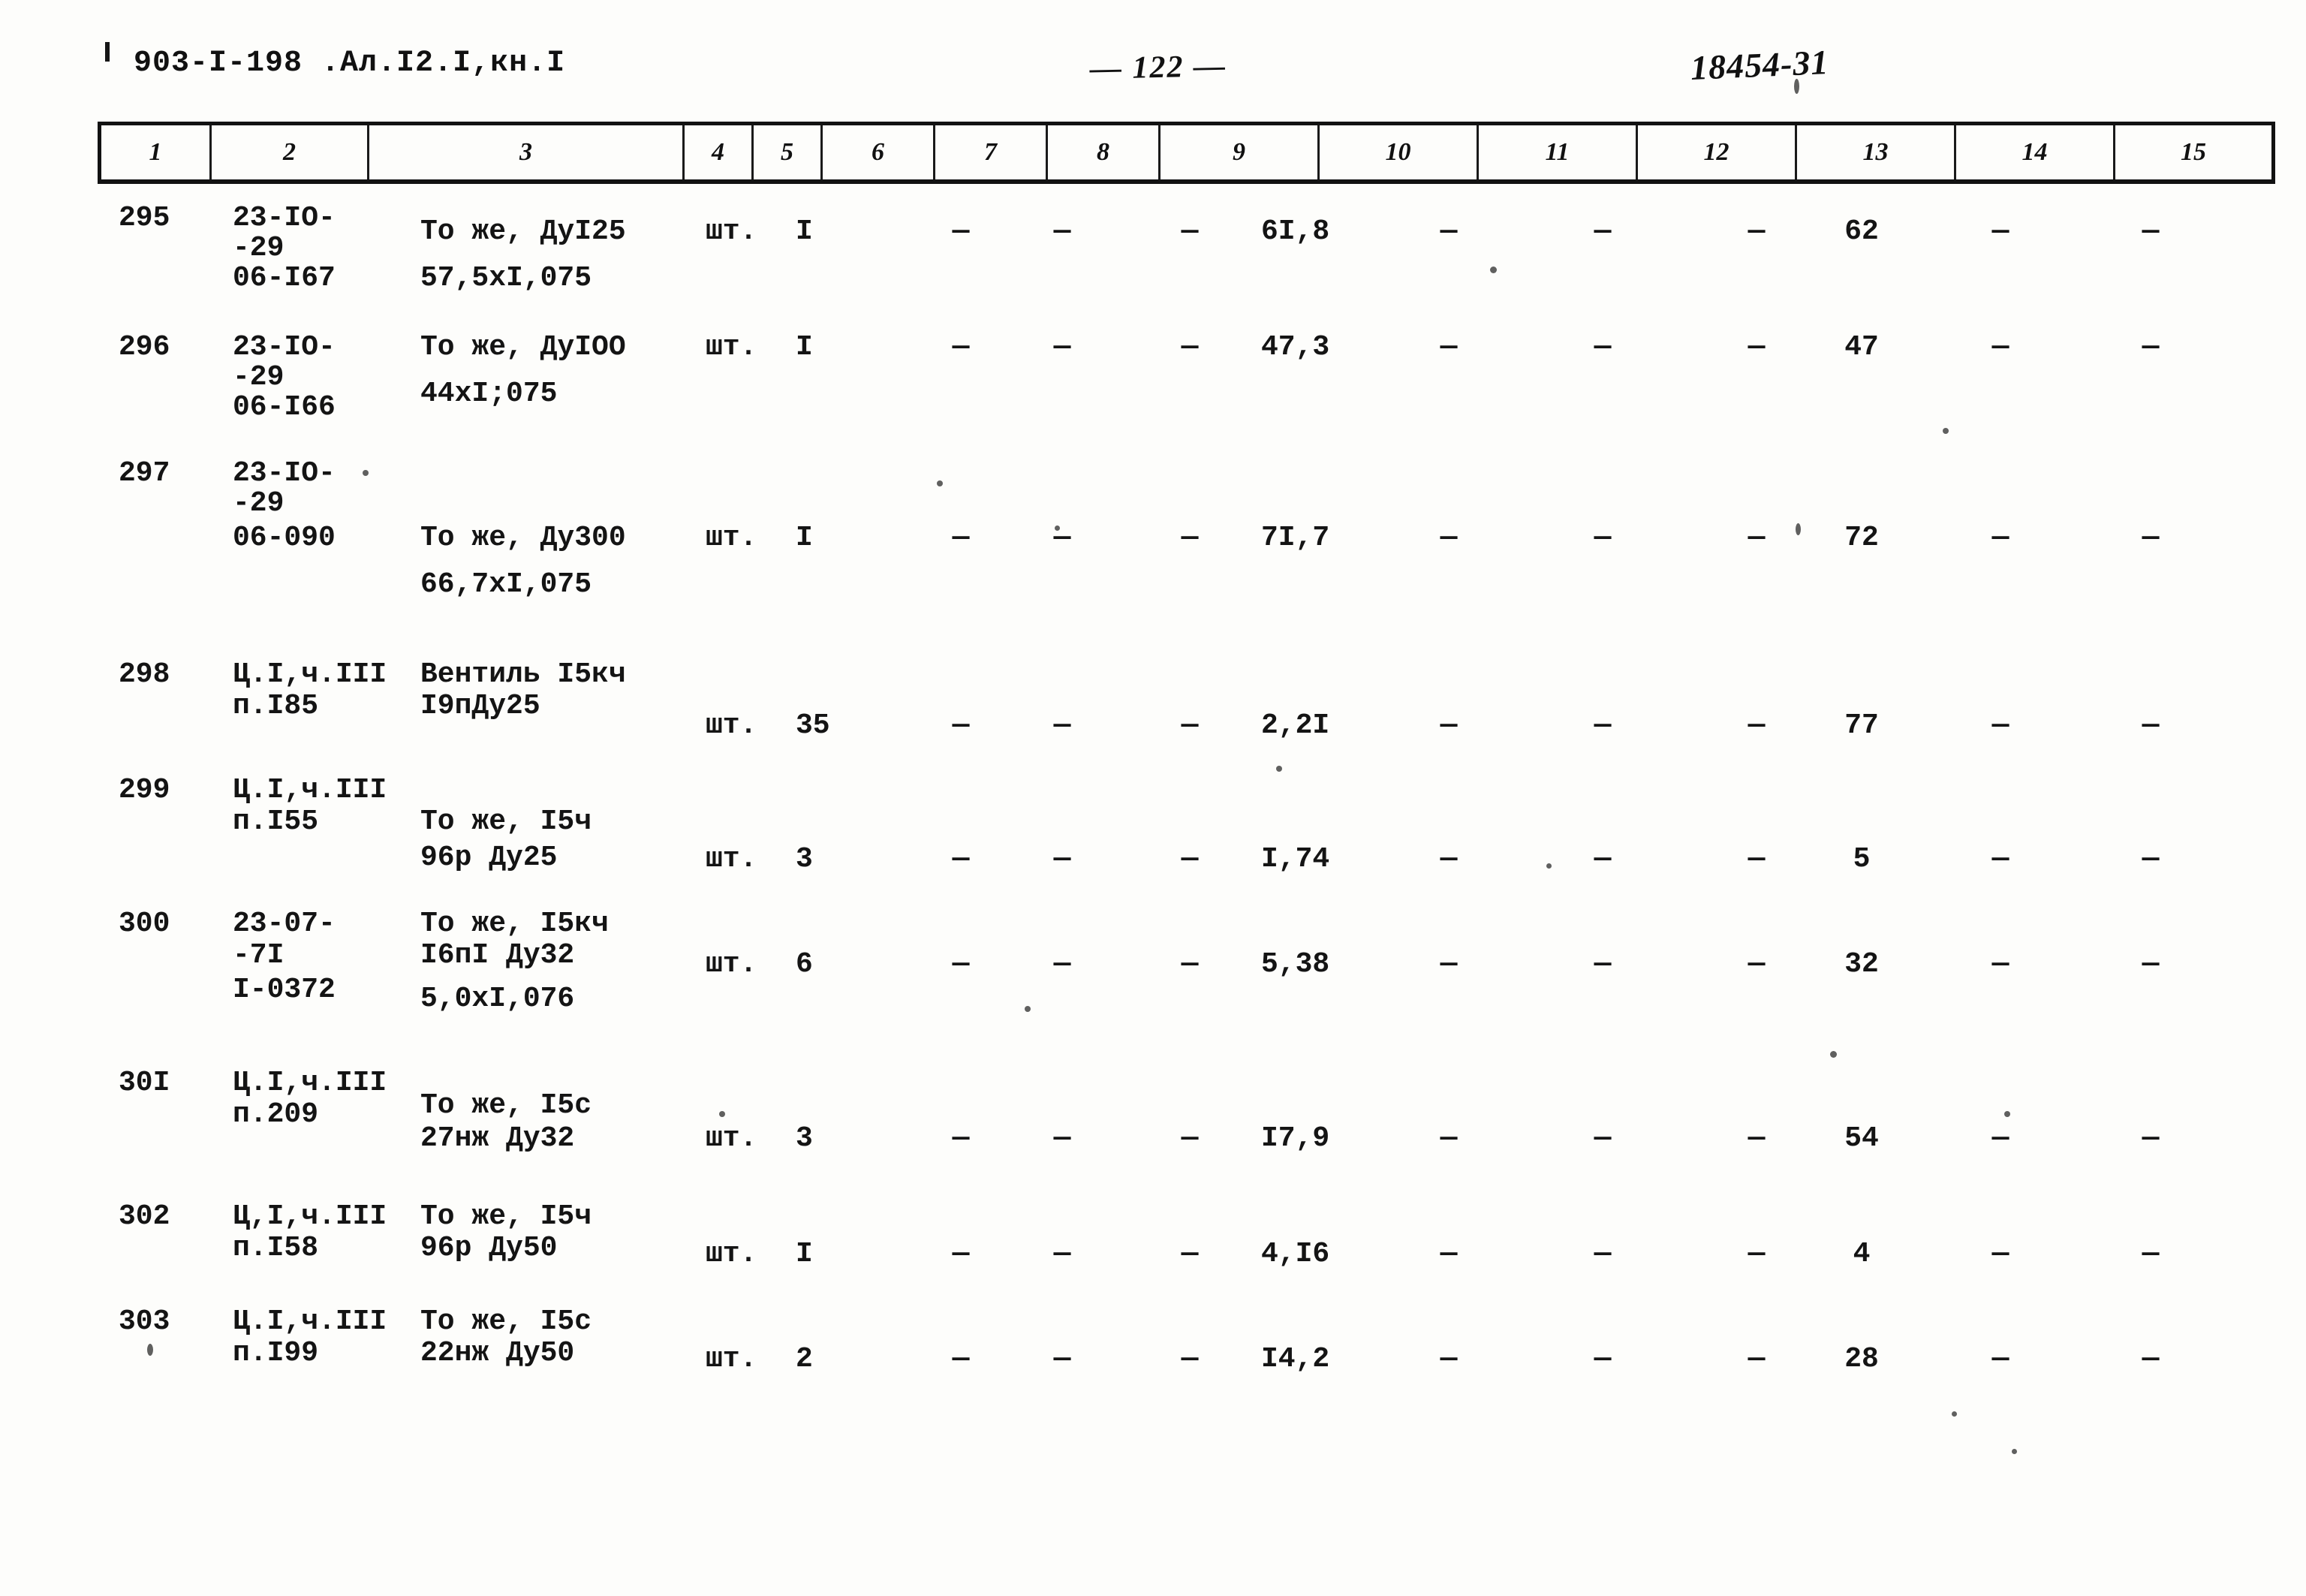 Image resolution: width=2306 pixels, height=1596 pixels. Describe the element at coordinates (276, 822) in the screenshot. I see `row-code-line2: п.I55` at that location.